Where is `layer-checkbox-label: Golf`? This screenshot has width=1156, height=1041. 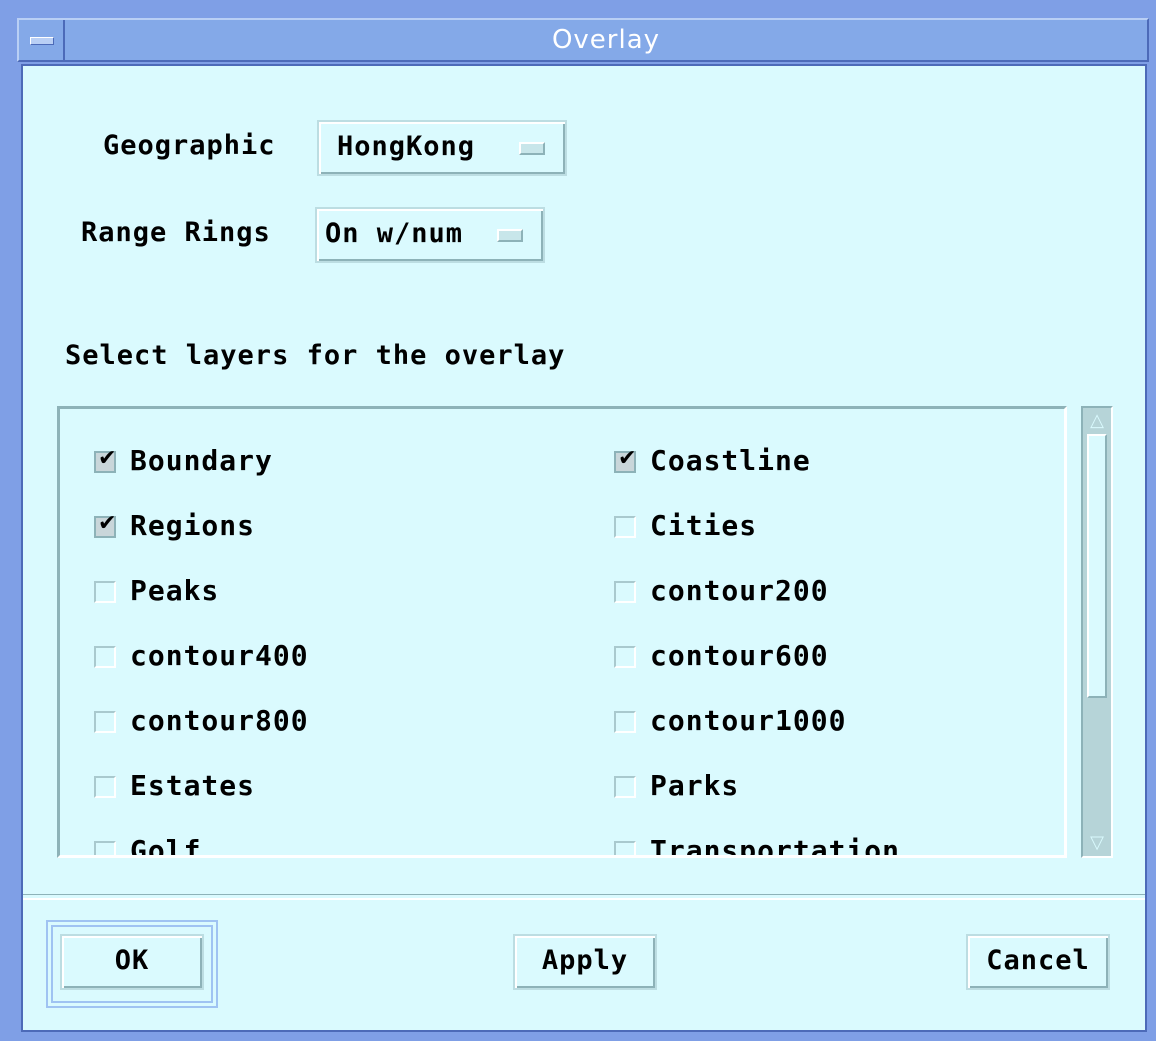 layer-checkbox-label: Golf is located at coordinates (166, 846).